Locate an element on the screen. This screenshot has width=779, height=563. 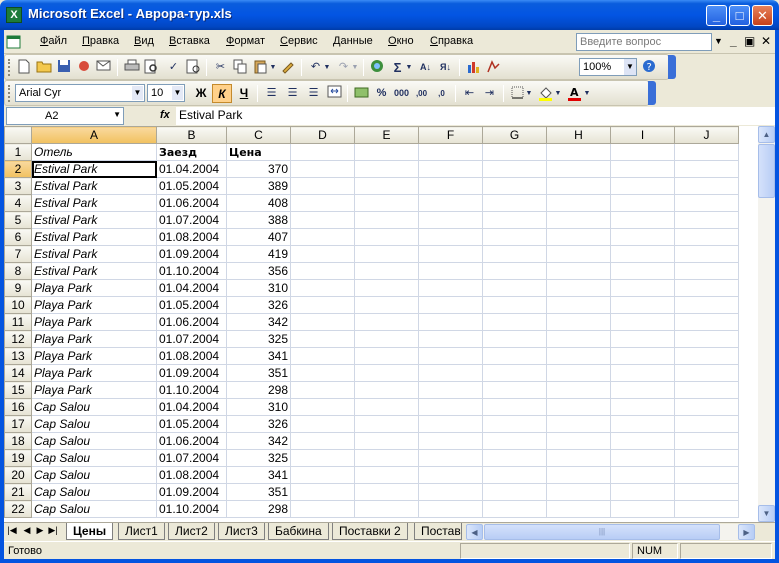
select-all-corner is located at coordinates (18, 135).